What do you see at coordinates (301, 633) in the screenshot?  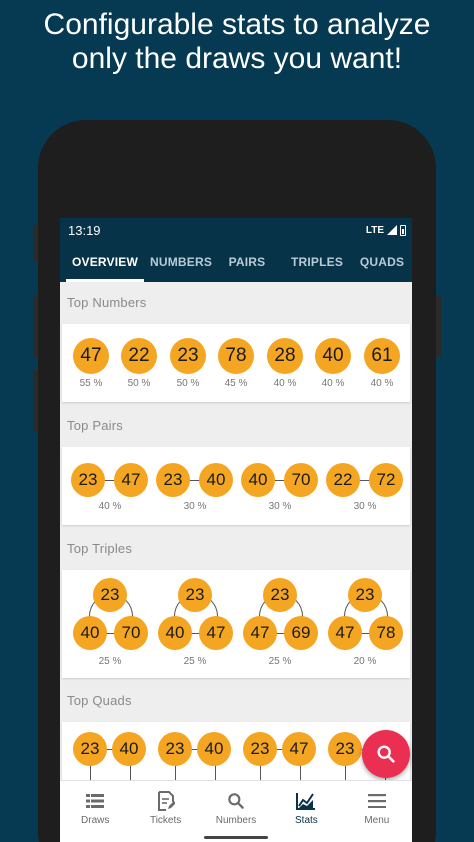 I see `number-ball: 69` at bounding box center [301, 633].